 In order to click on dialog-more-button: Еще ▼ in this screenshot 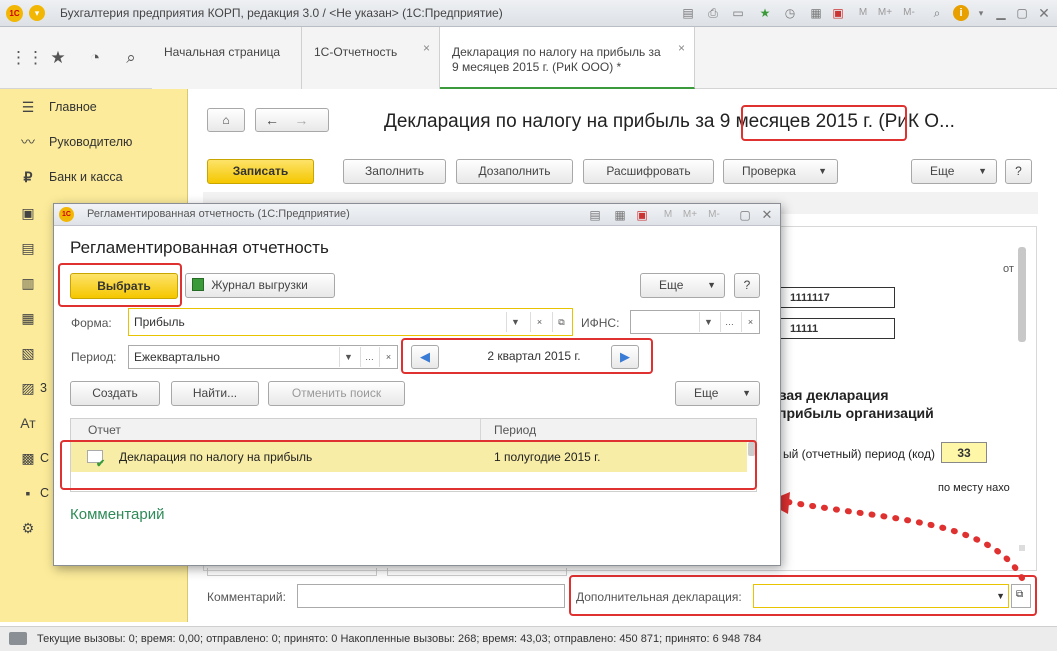, I will do `click(682, 285)`.